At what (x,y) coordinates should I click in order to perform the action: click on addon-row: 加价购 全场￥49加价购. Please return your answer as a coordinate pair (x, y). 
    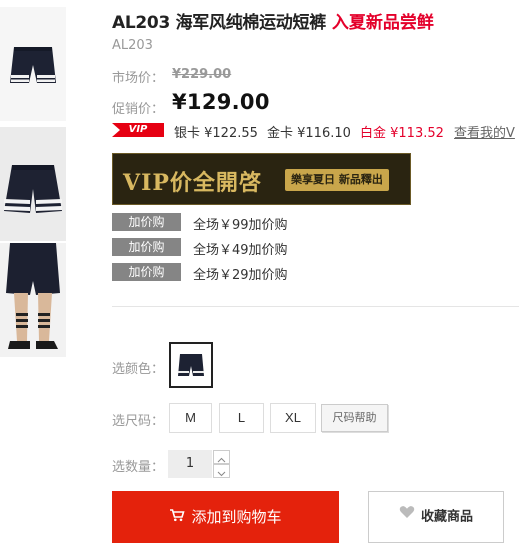
    Looking at the image, I should click on (262, 248).